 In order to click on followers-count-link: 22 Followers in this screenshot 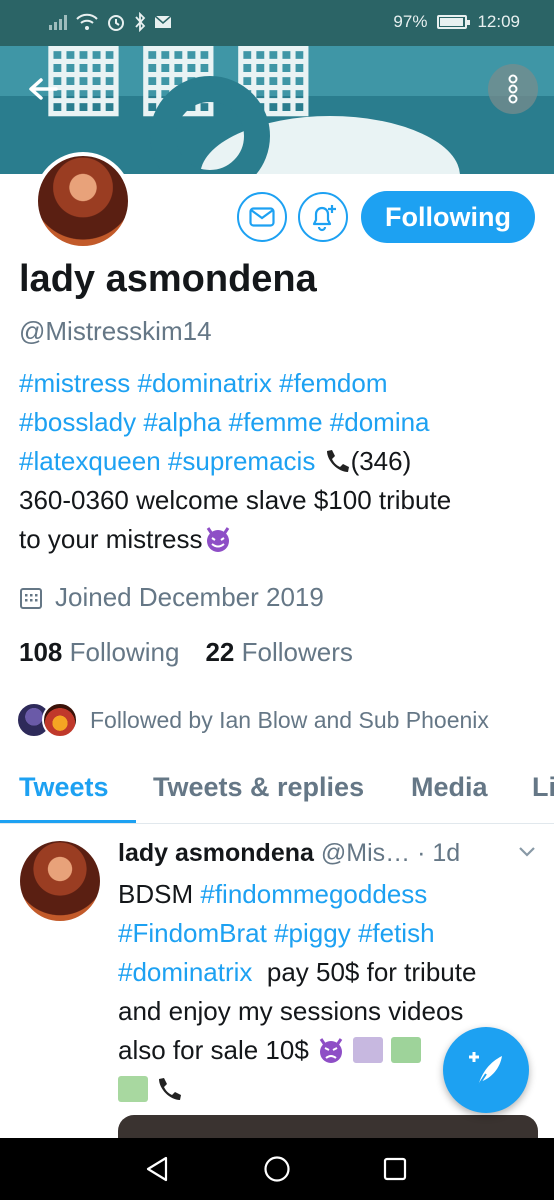, I will do `click(278, 652)`.